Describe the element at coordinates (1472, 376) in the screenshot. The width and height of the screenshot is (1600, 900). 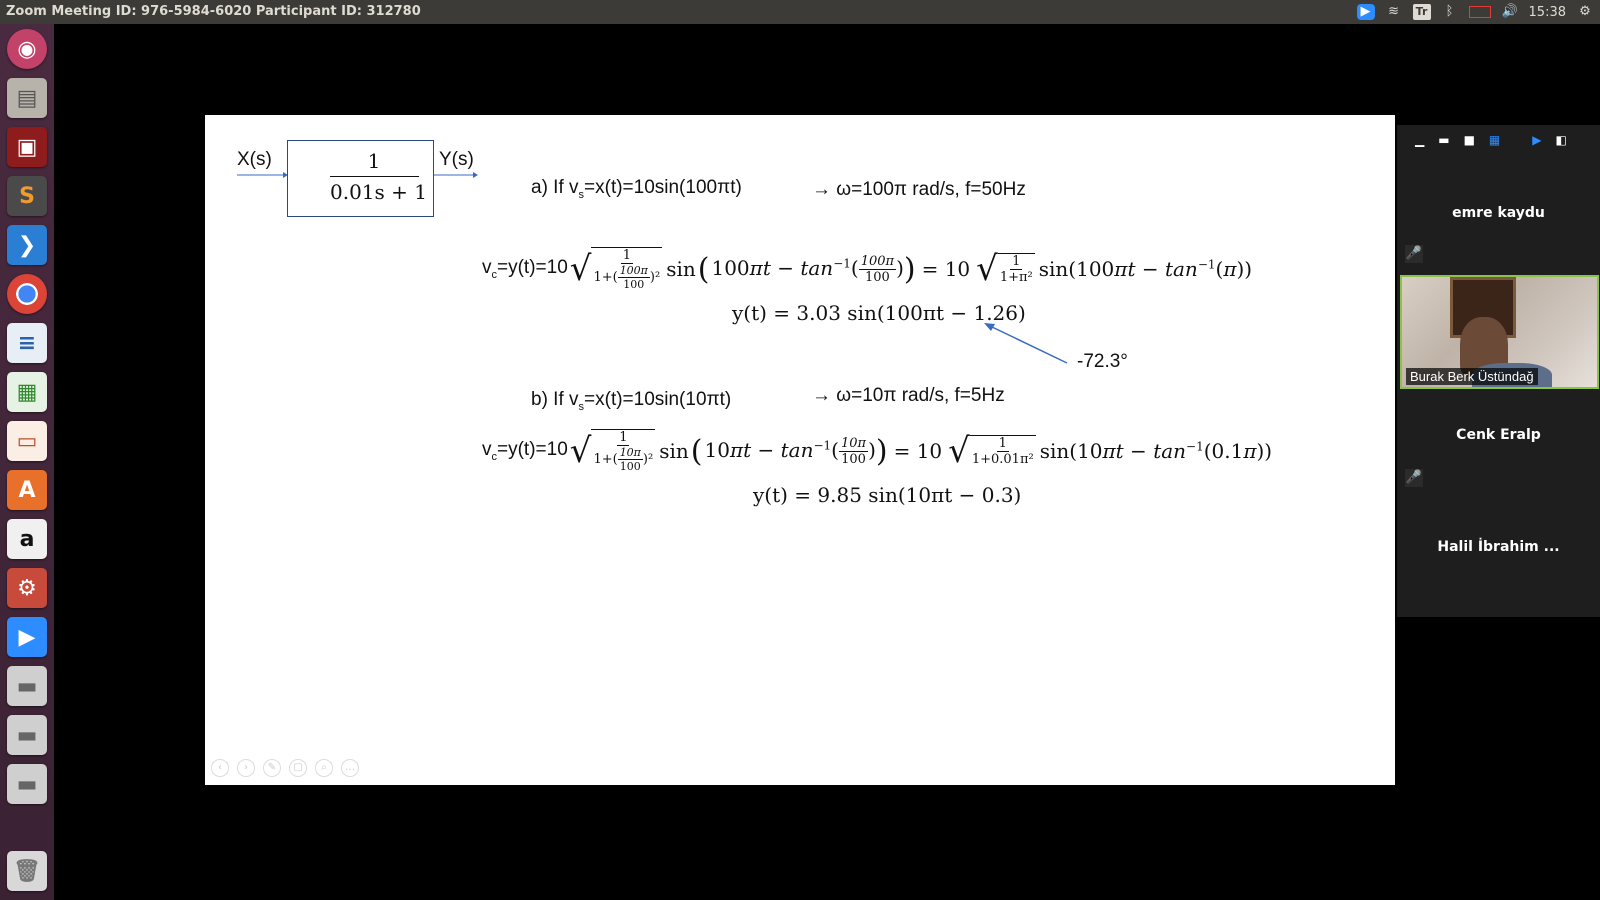
I see `active-speaker-name: Burak Berk Üstündağ` at that location.